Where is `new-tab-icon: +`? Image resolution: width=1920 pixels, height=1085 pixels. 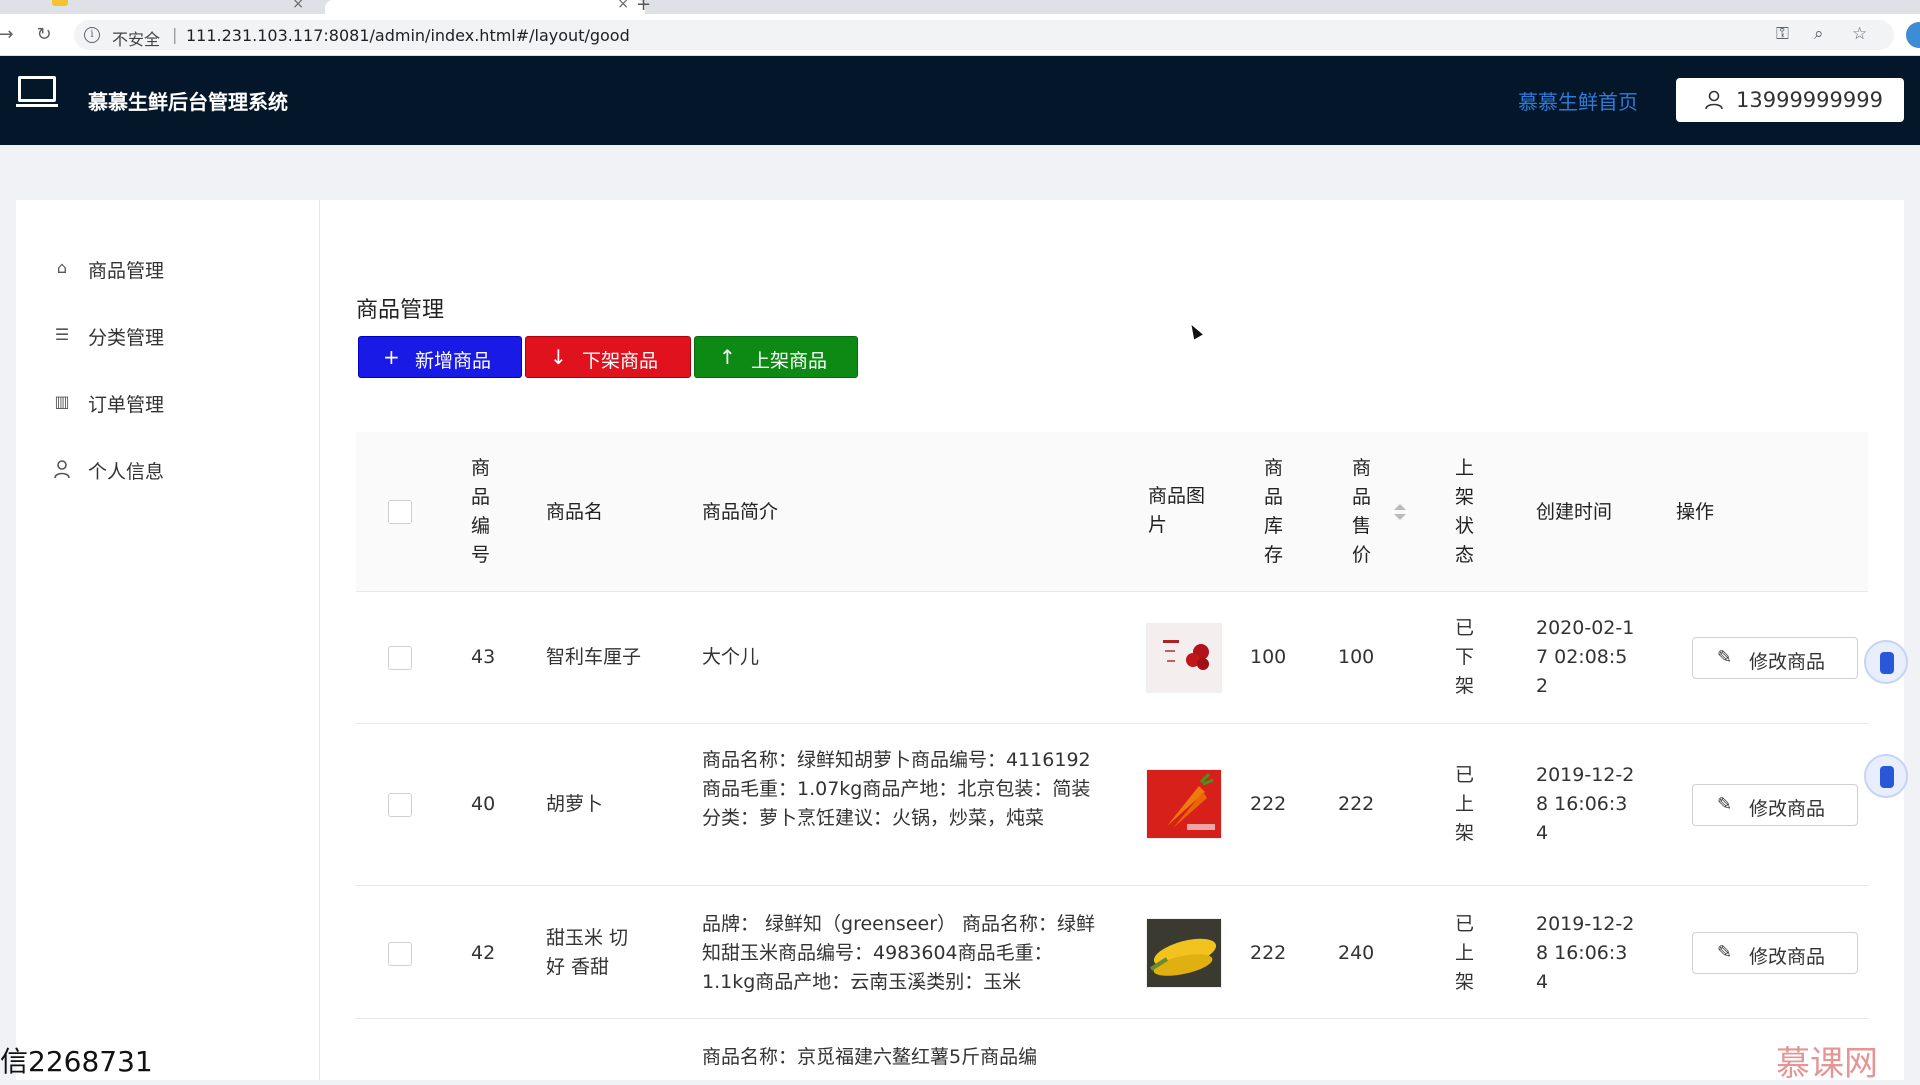 new-tab-icon: + is located at coordinates (643, 7).